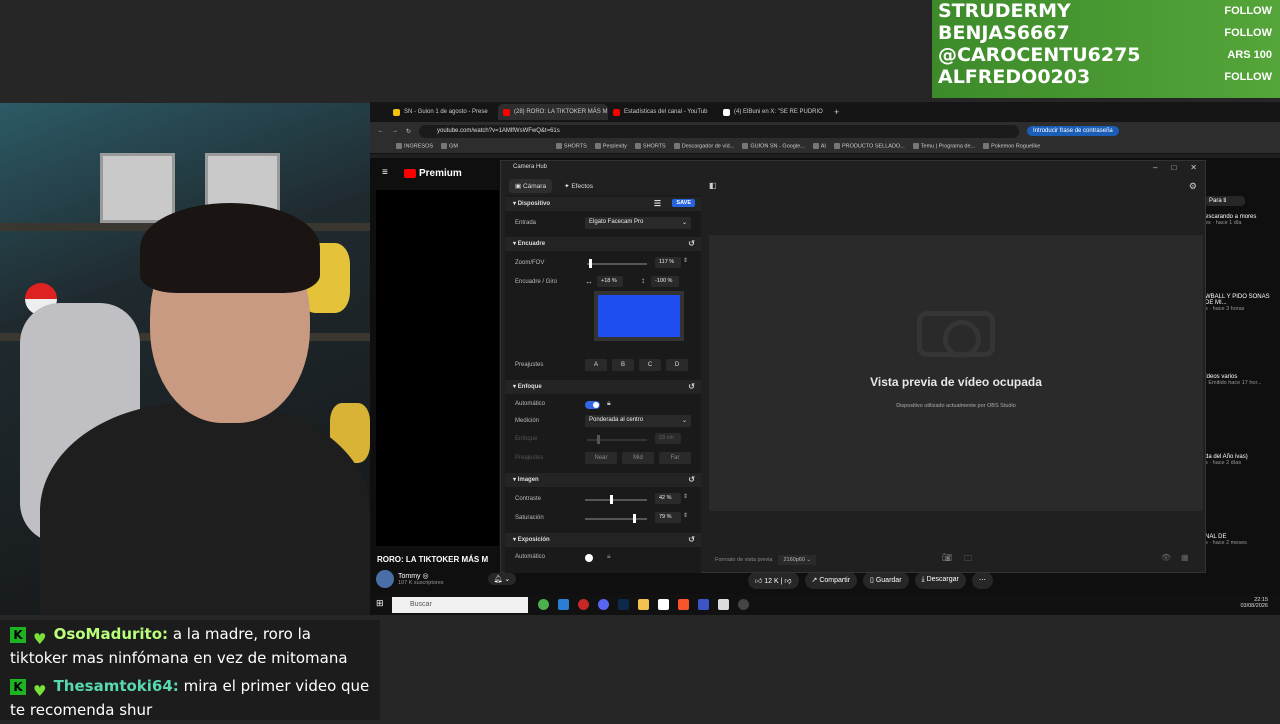 The width and height of the screenshot is (1280, 724). I want to click on contrast-slider-handle, so click(612, 499).